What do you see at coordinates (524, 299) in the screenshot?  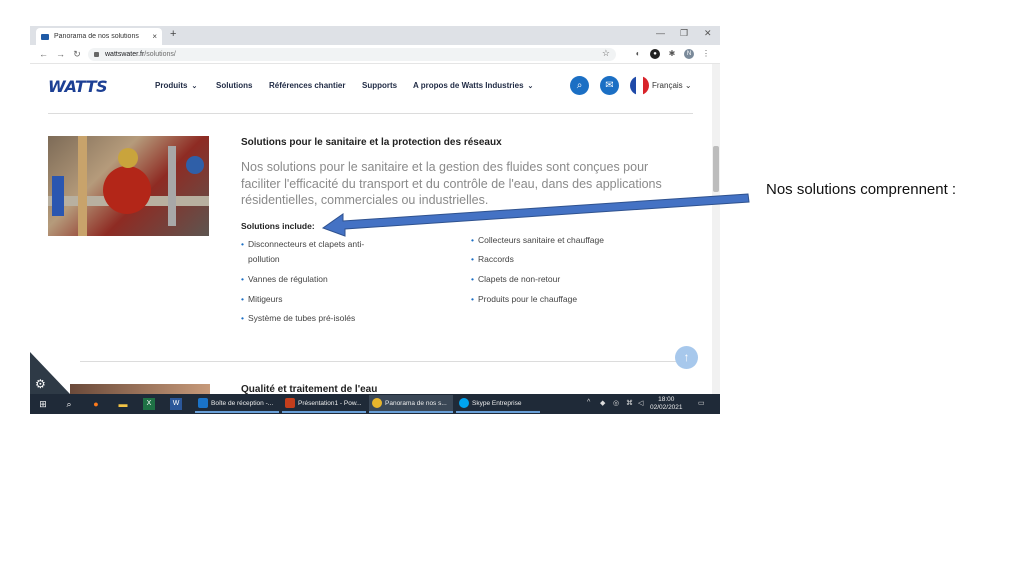 I see `list-item: Produits pour le chauffage` at bounding box center [524, 299].